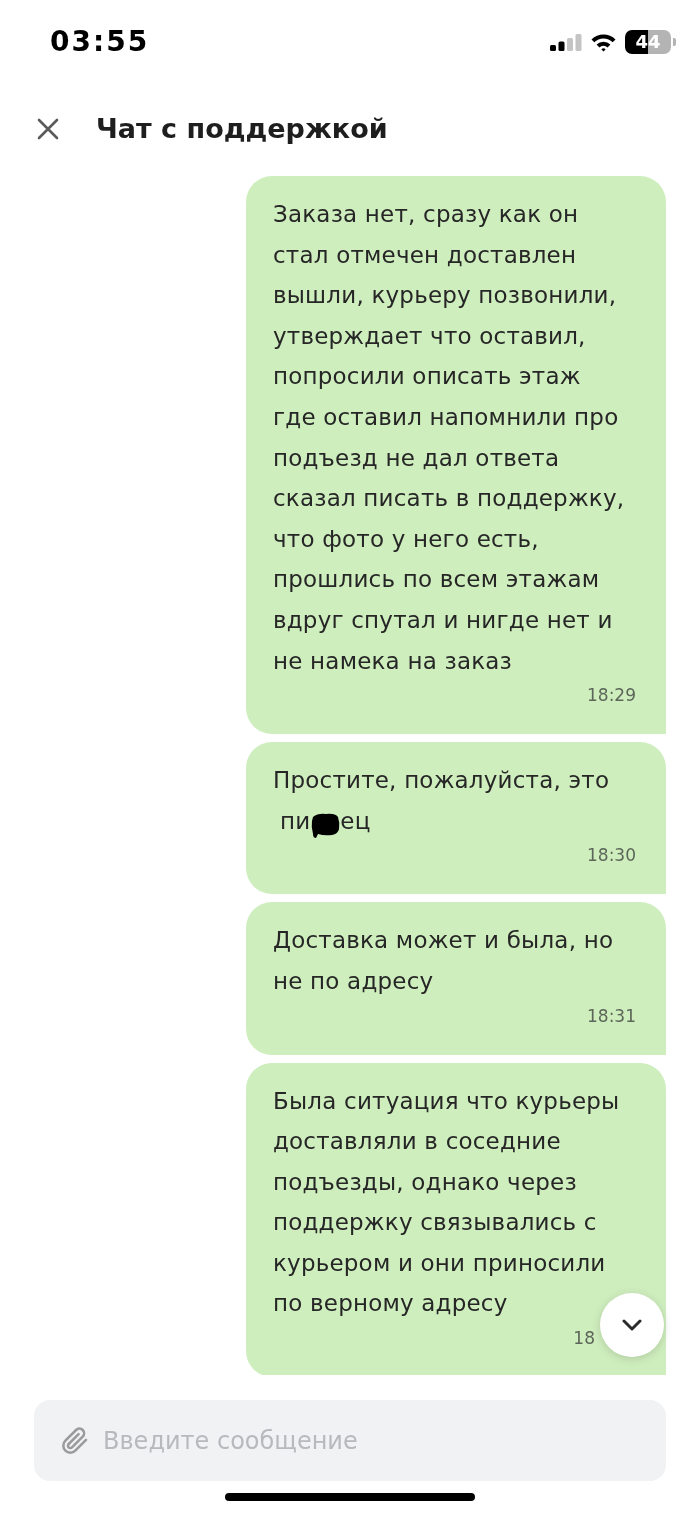 The height and width of the screenshot is (1515, 700). I want to click on close-icon, so click(48, 129).